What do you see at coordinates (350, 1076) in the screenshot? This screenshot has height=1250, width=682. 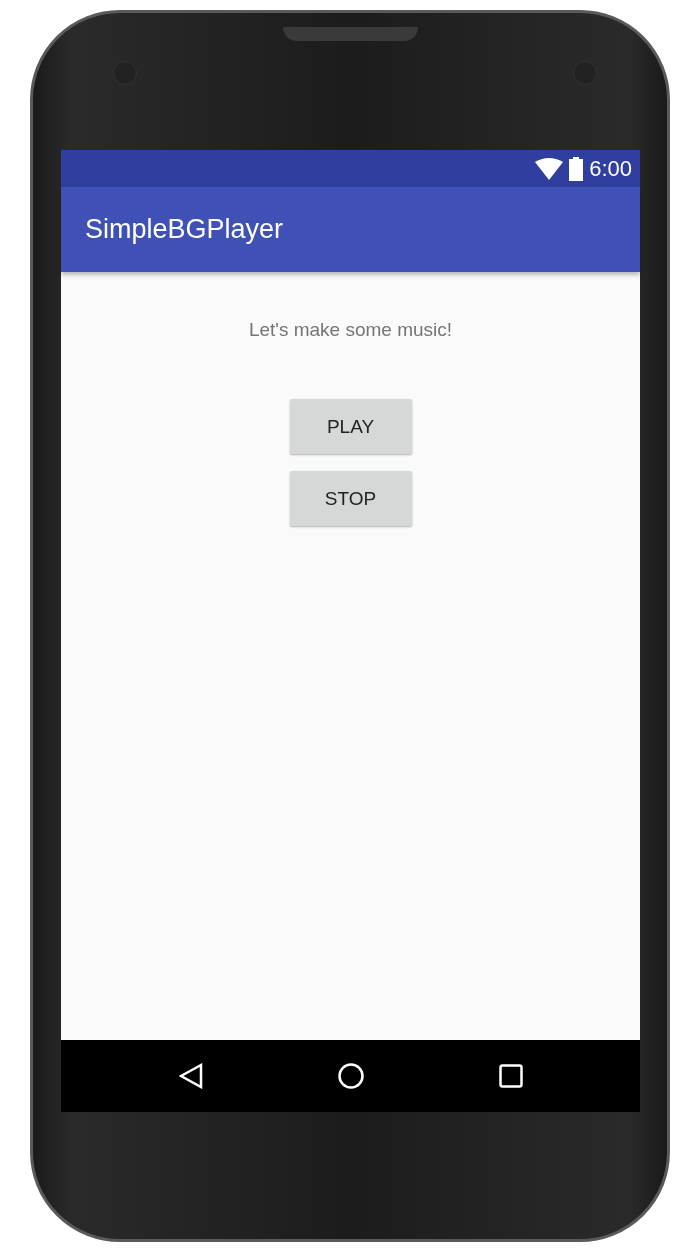 I see `home-icon` at bounding box center [350, 1076].